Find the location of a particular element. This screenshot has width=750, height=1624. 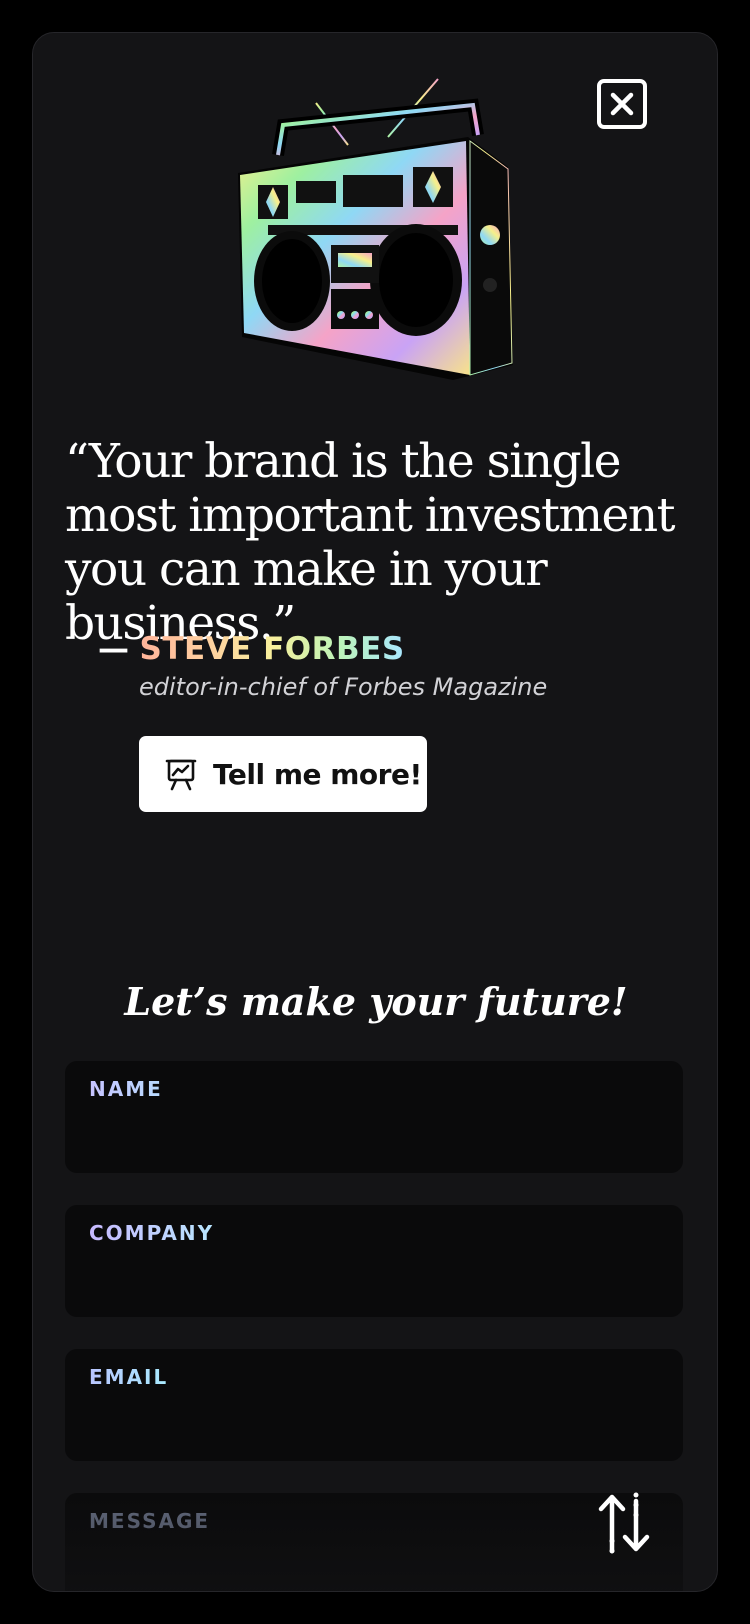

company-input is located at coordinates (374, 1279).